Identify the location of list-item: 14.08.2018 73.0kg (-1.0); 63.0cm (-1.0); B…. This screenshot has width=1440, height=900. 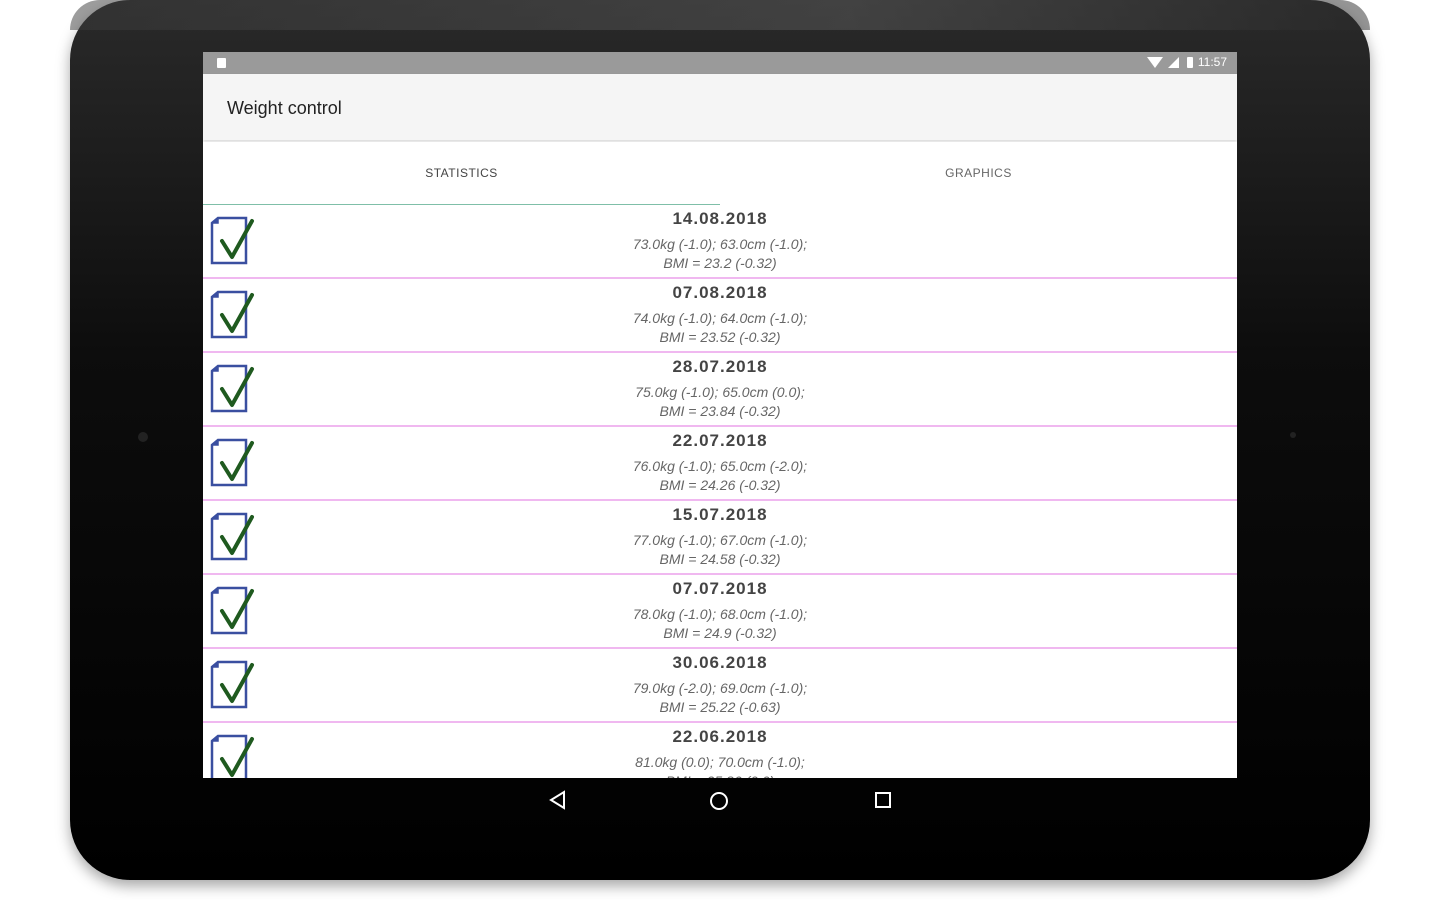
(720, 242).